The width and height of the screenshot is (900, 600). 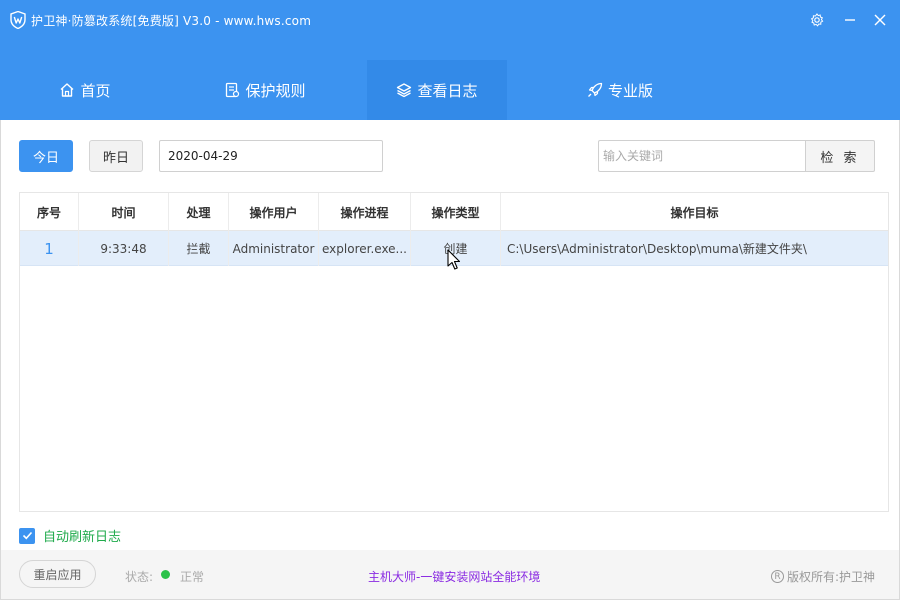 What do you see at coordinates (454, 576) in the screenshot?
I see `promo-link: 主机大师-一键安装网站全能环境` at bounding box center [454, 576].